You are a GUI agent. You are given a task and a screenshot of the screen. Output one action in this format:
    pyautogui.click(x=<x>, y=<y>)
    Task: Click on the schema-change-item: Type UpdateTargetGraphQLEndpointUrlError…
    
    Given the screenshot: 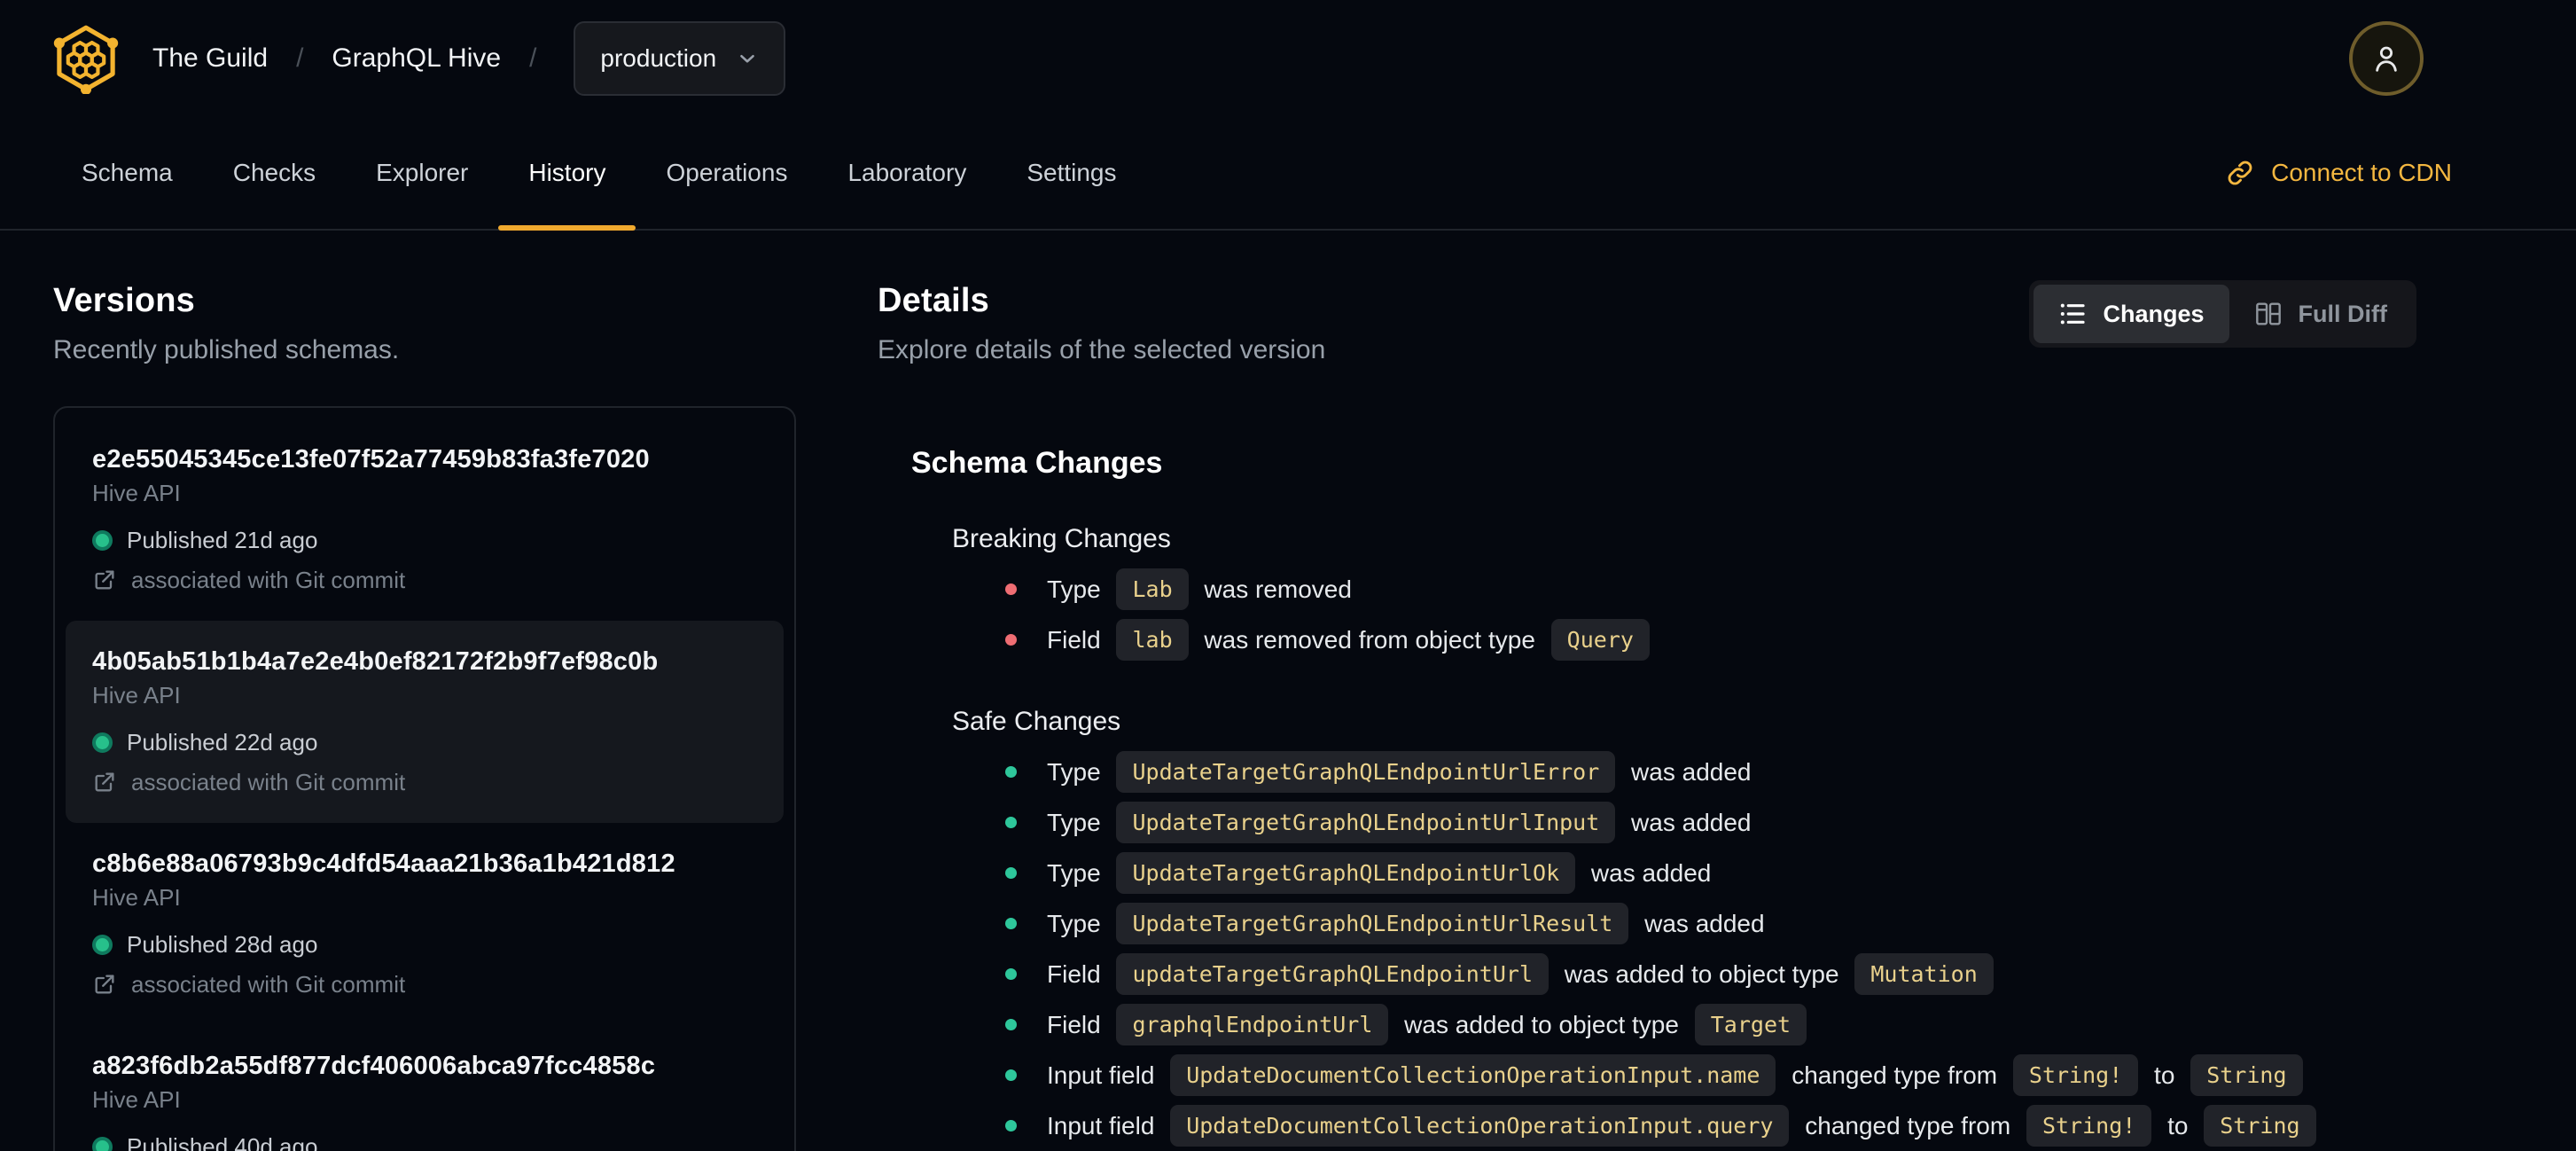 What is the action you would take?
    pyautogui.click(x=1764, y=772)
    